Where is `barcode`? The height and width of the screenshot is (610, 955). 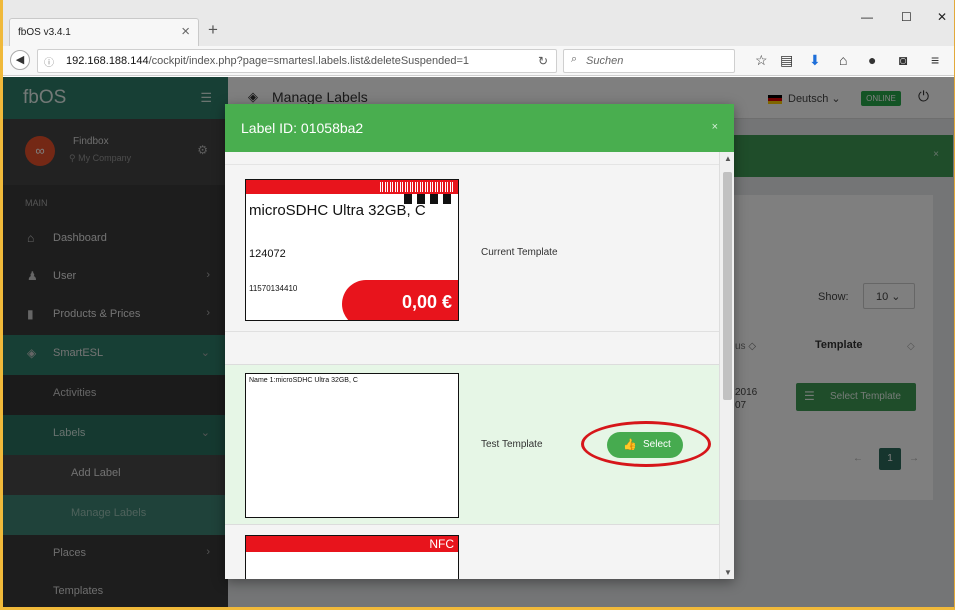 barcode is located at coordinates (417, 187).